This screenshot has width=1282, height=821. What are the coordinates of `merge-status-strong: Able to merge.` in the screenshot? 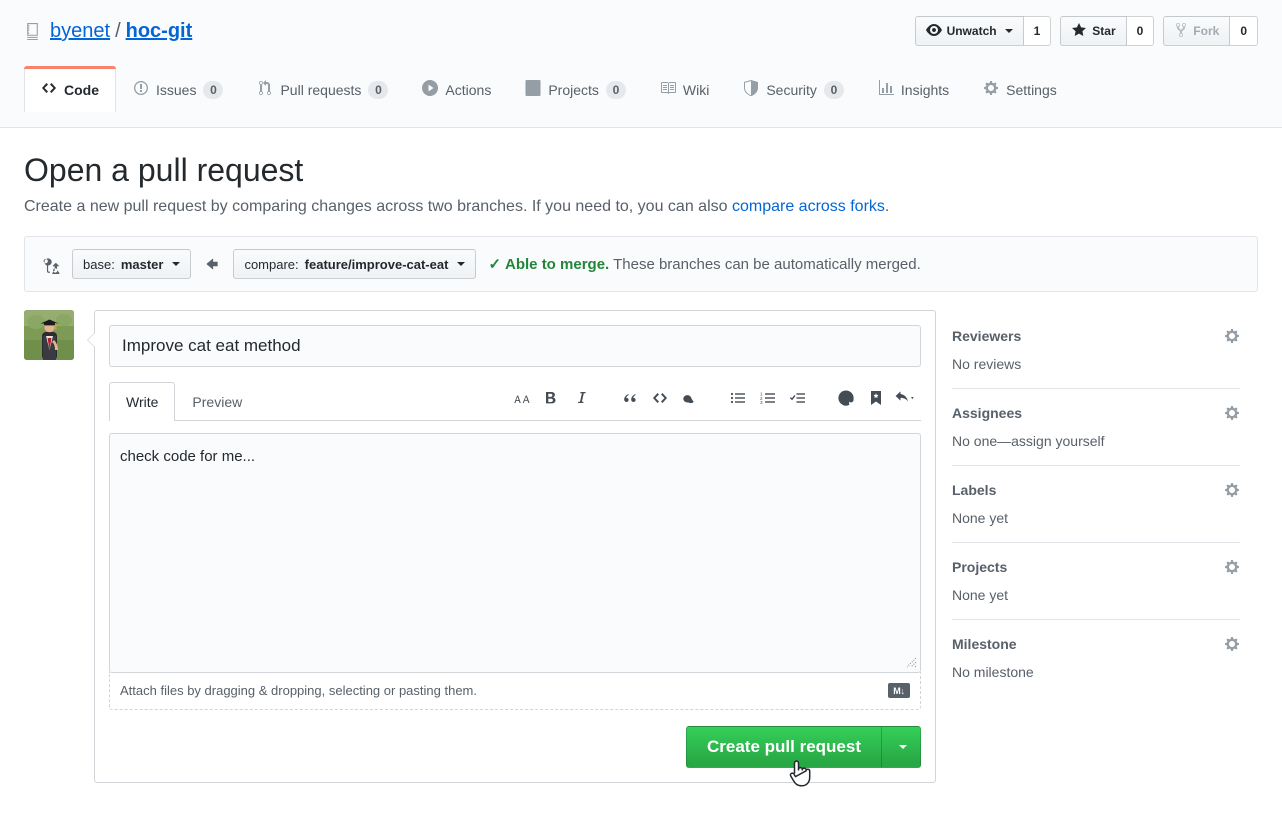 It's located at (557, 264).